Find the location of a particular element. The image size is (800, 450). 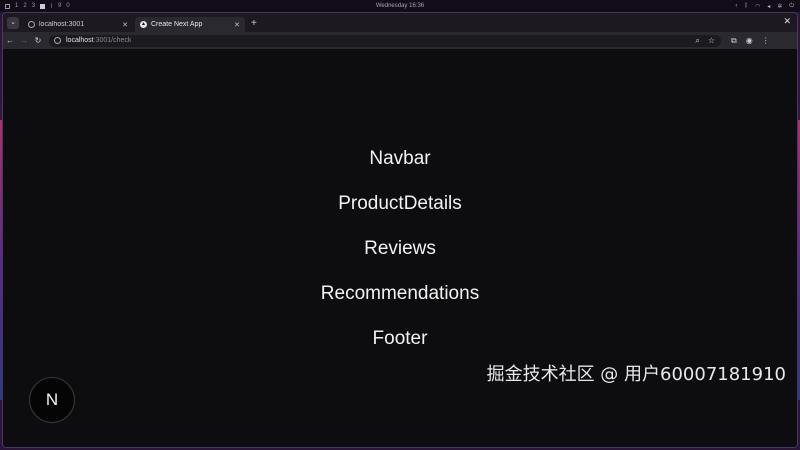

nextjs-devtools-button: N is located at coordinates (52, 400).